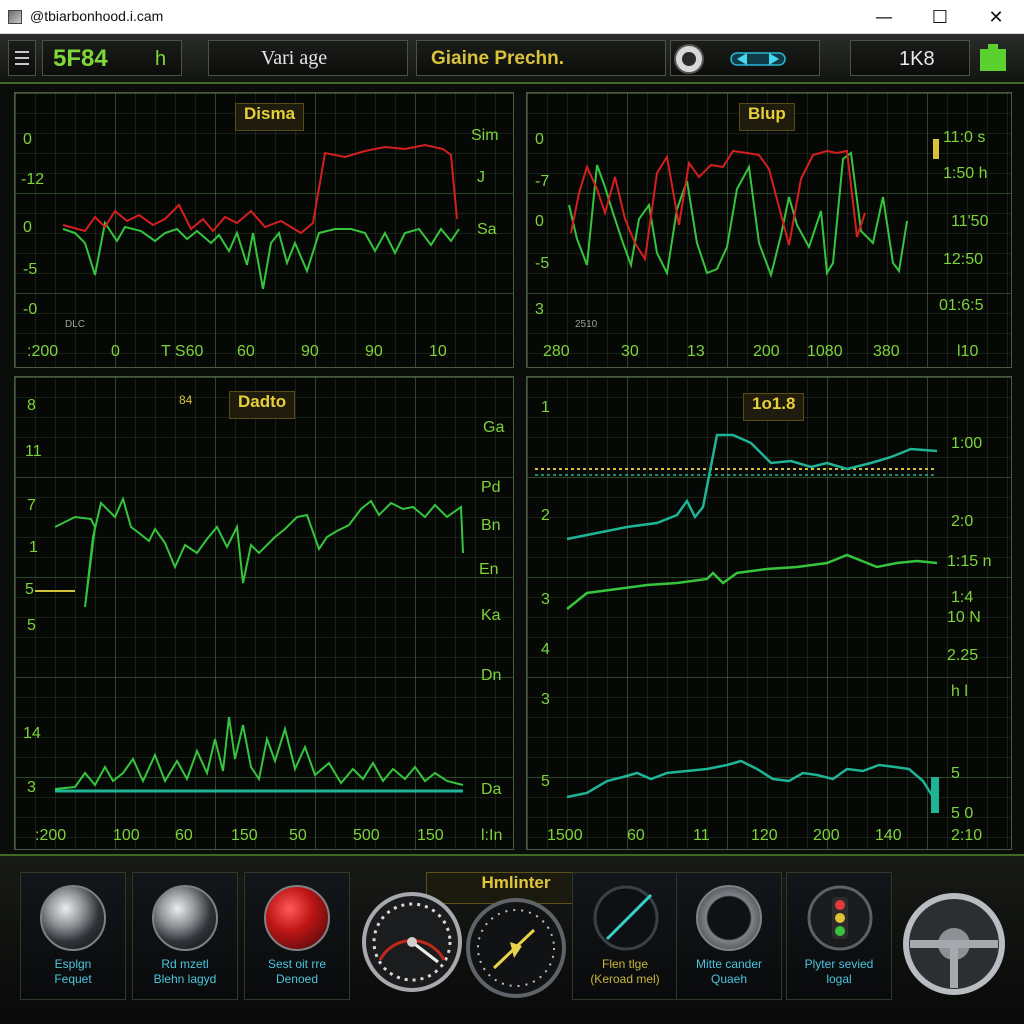 This screenshot has width=1024, height=1024. I want to click on signal-trace-lower, so click(259, 753).